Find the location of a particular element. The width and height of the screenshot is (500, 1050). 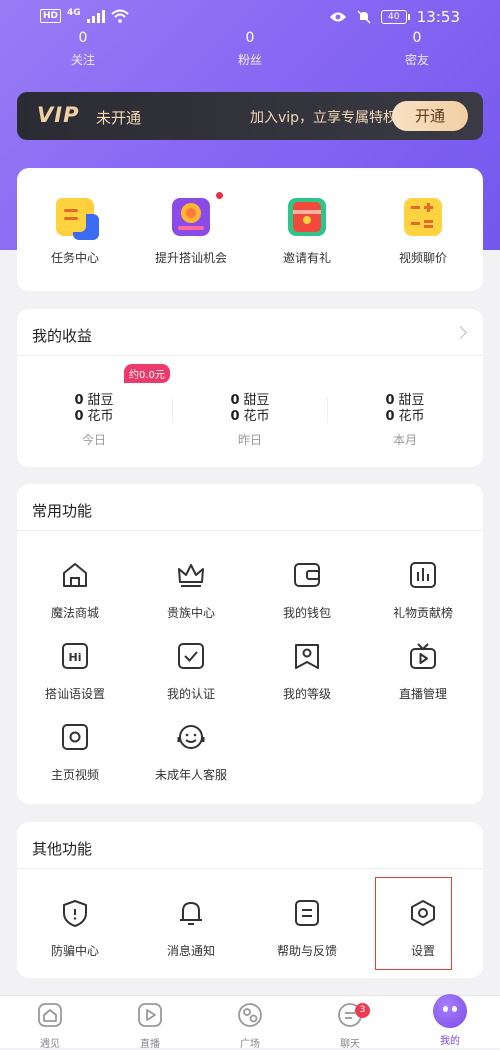

nav-label: 广场 is located at coordinates (250, 1044).